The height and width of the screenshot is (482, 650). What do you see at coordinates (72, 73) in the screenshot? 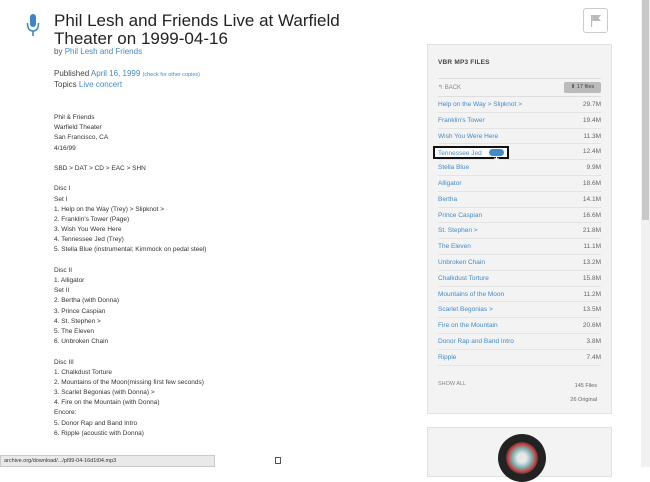
I see `published-label: Published` at bounding box center [72, 73].